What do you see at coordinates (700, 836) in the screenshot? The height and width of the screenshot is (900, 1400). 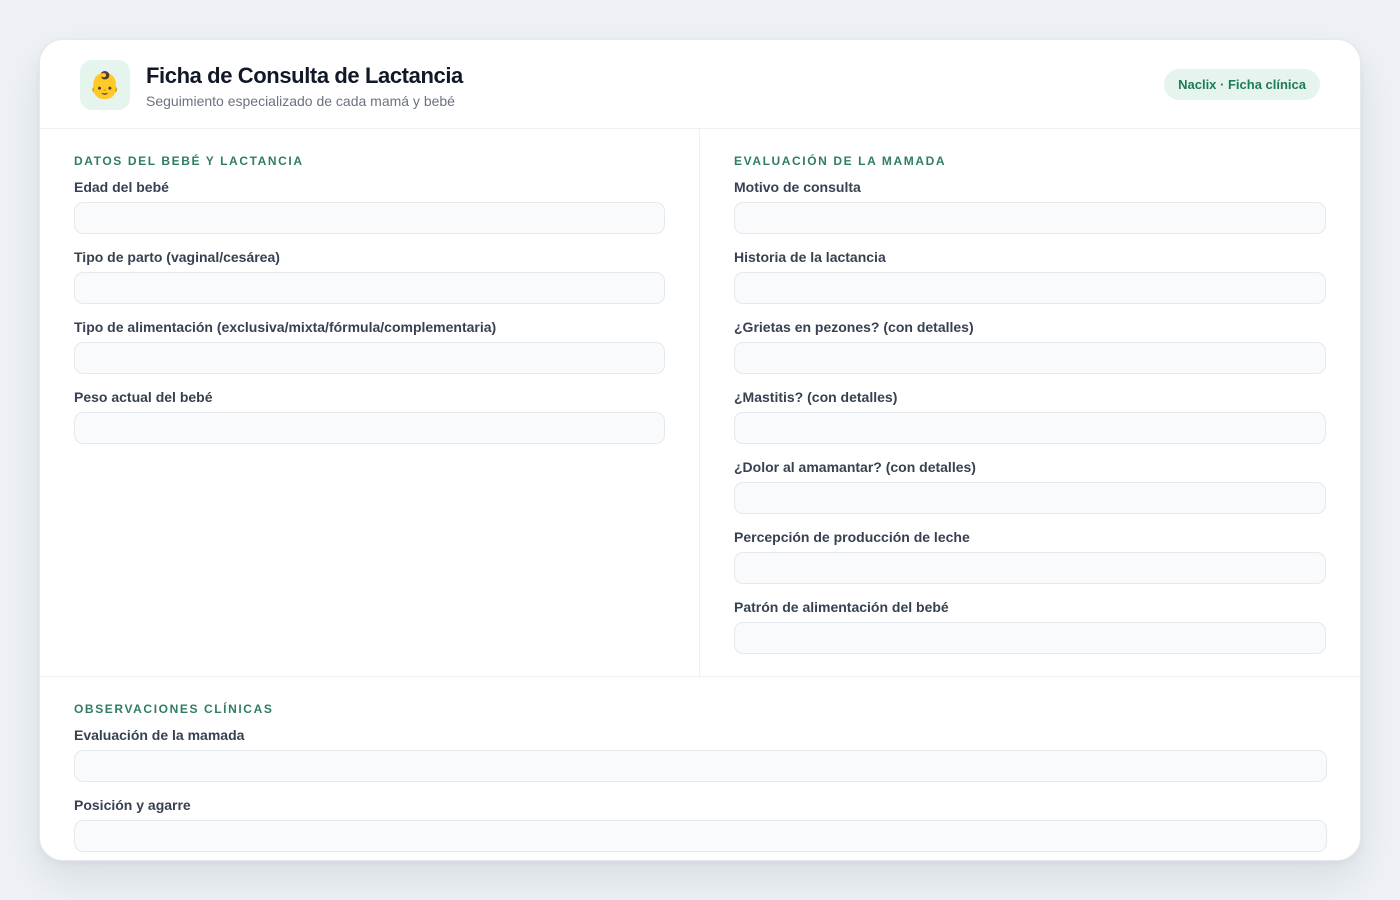 I see `position-latch-input` at bounding box center [700, 836].